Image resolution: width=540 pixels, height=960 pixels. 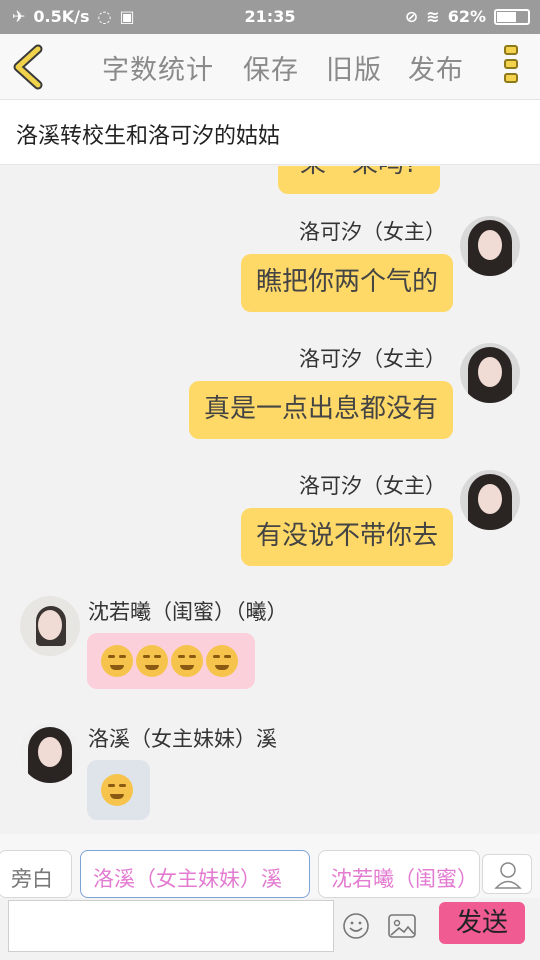 I want to click on message-bubble: 瞧把你两个气的, so click(x=346, y=283).